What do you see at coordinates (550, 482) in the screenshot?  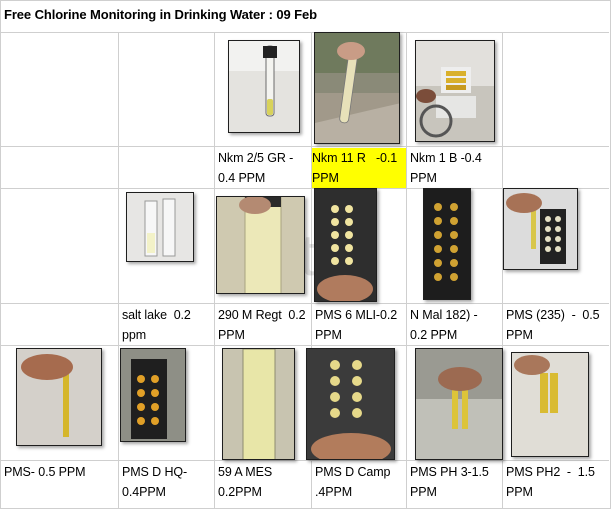 I see `sample-label: PMS PH2 - 1.5 PPM` at bounding box center [550, 482].